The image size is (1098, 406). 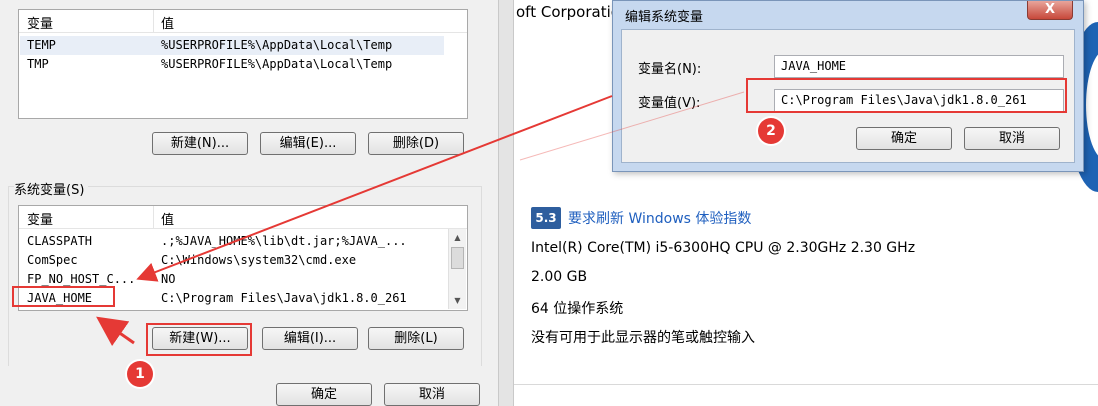 I want to click on arrow-to-new-button, so click(x=115, y=331).